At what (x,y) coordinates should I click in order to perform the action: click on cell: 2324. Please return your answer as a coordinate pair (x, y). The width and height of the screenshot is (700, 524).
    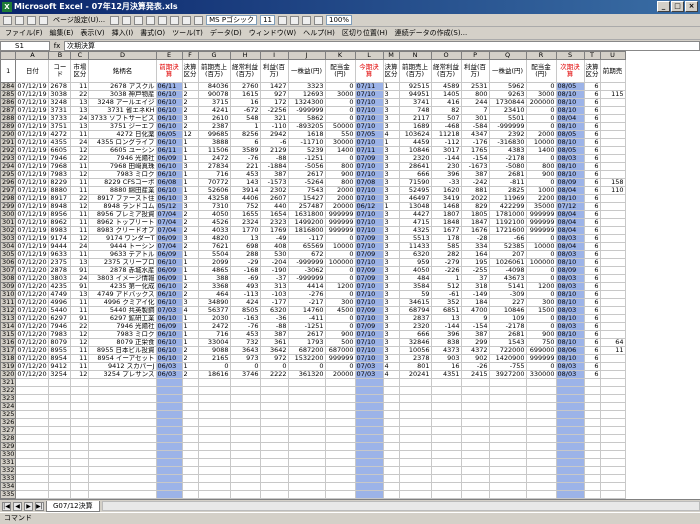
    Looking at the image, I should click on (245, 222).